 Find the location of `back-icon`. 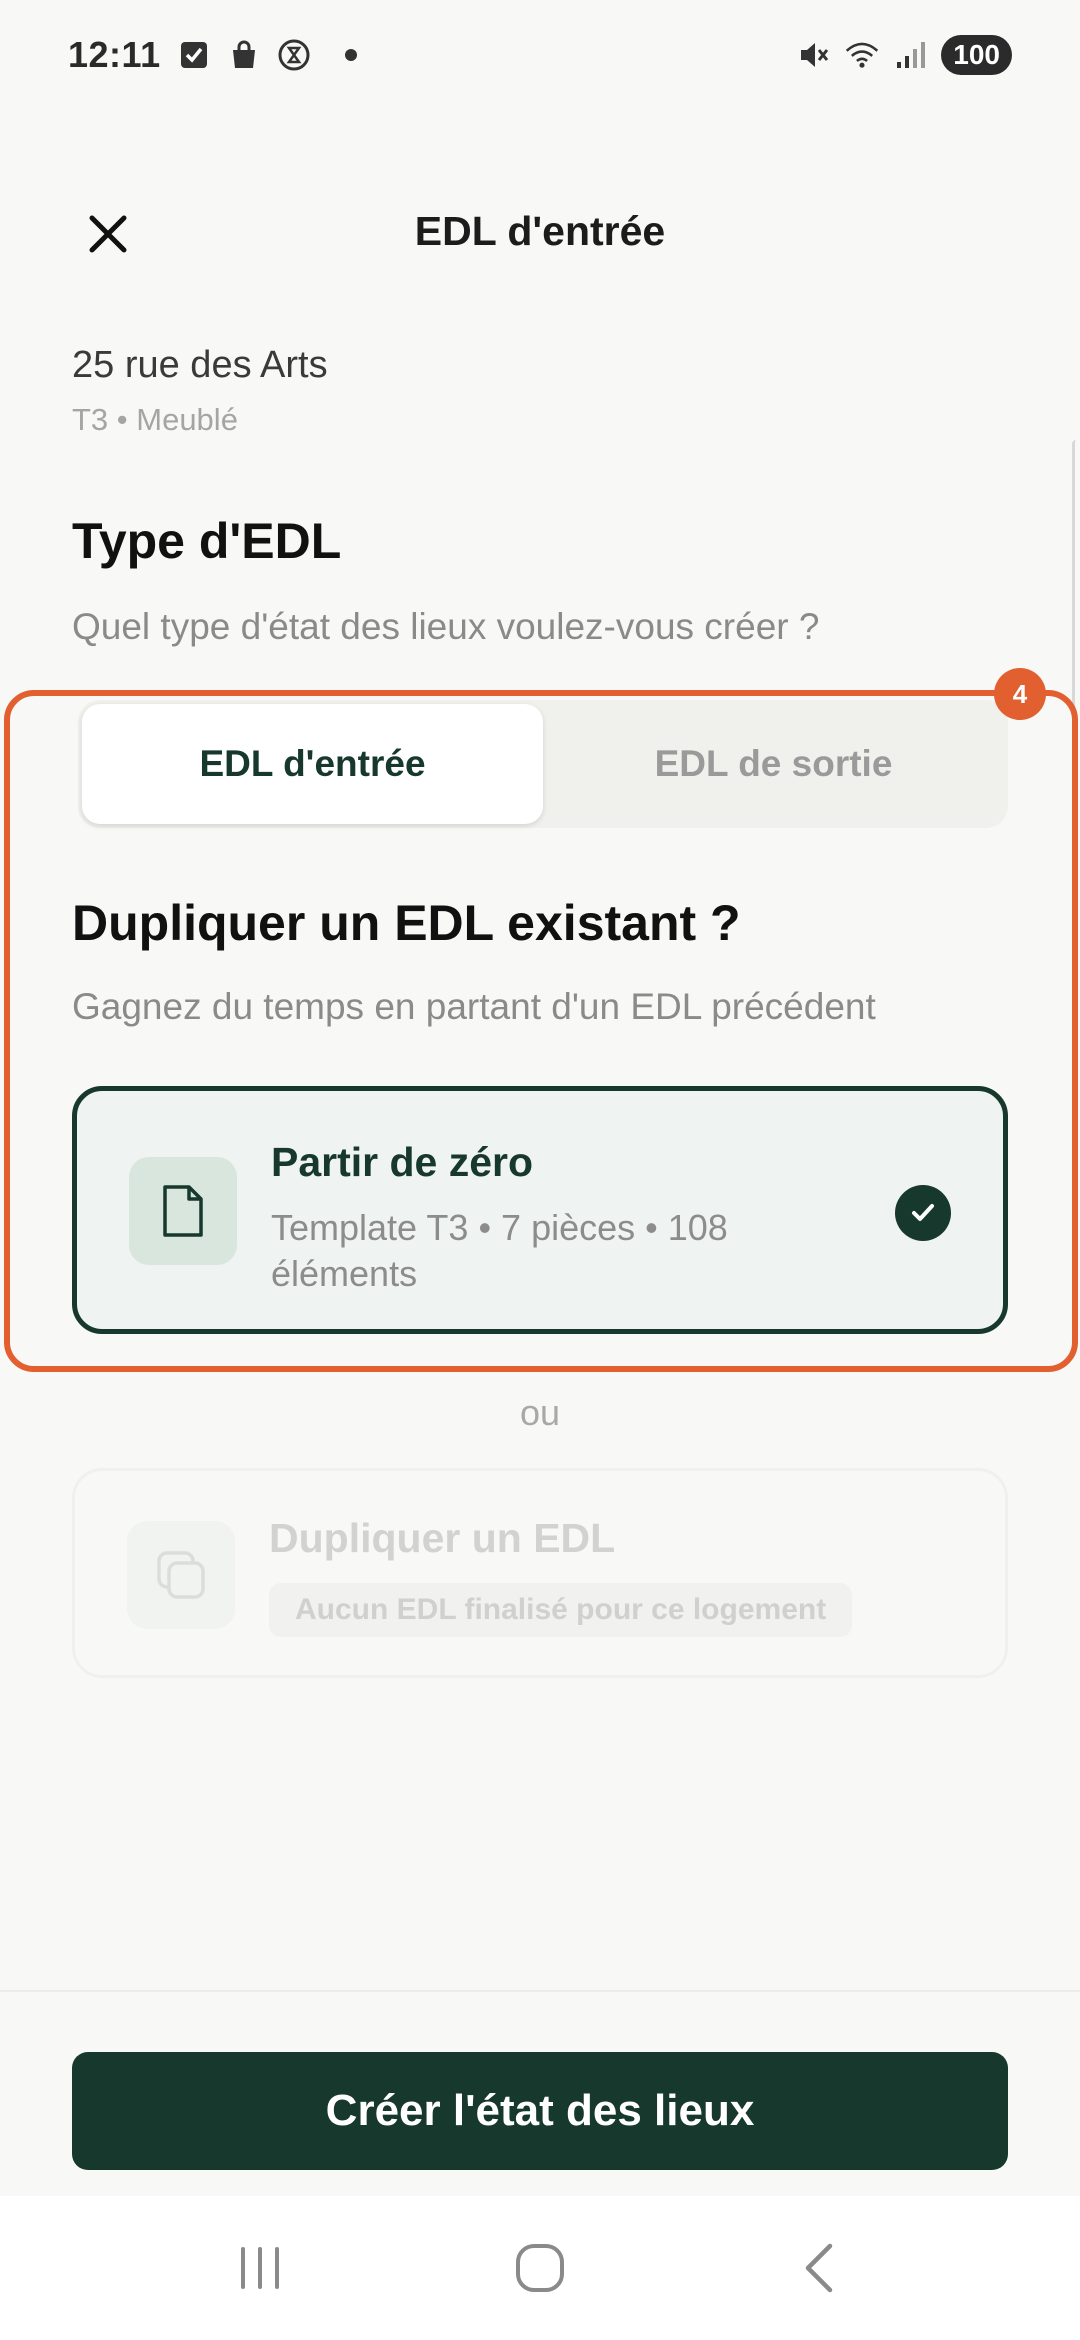

back-icon is located at coordinates (819, 2268).